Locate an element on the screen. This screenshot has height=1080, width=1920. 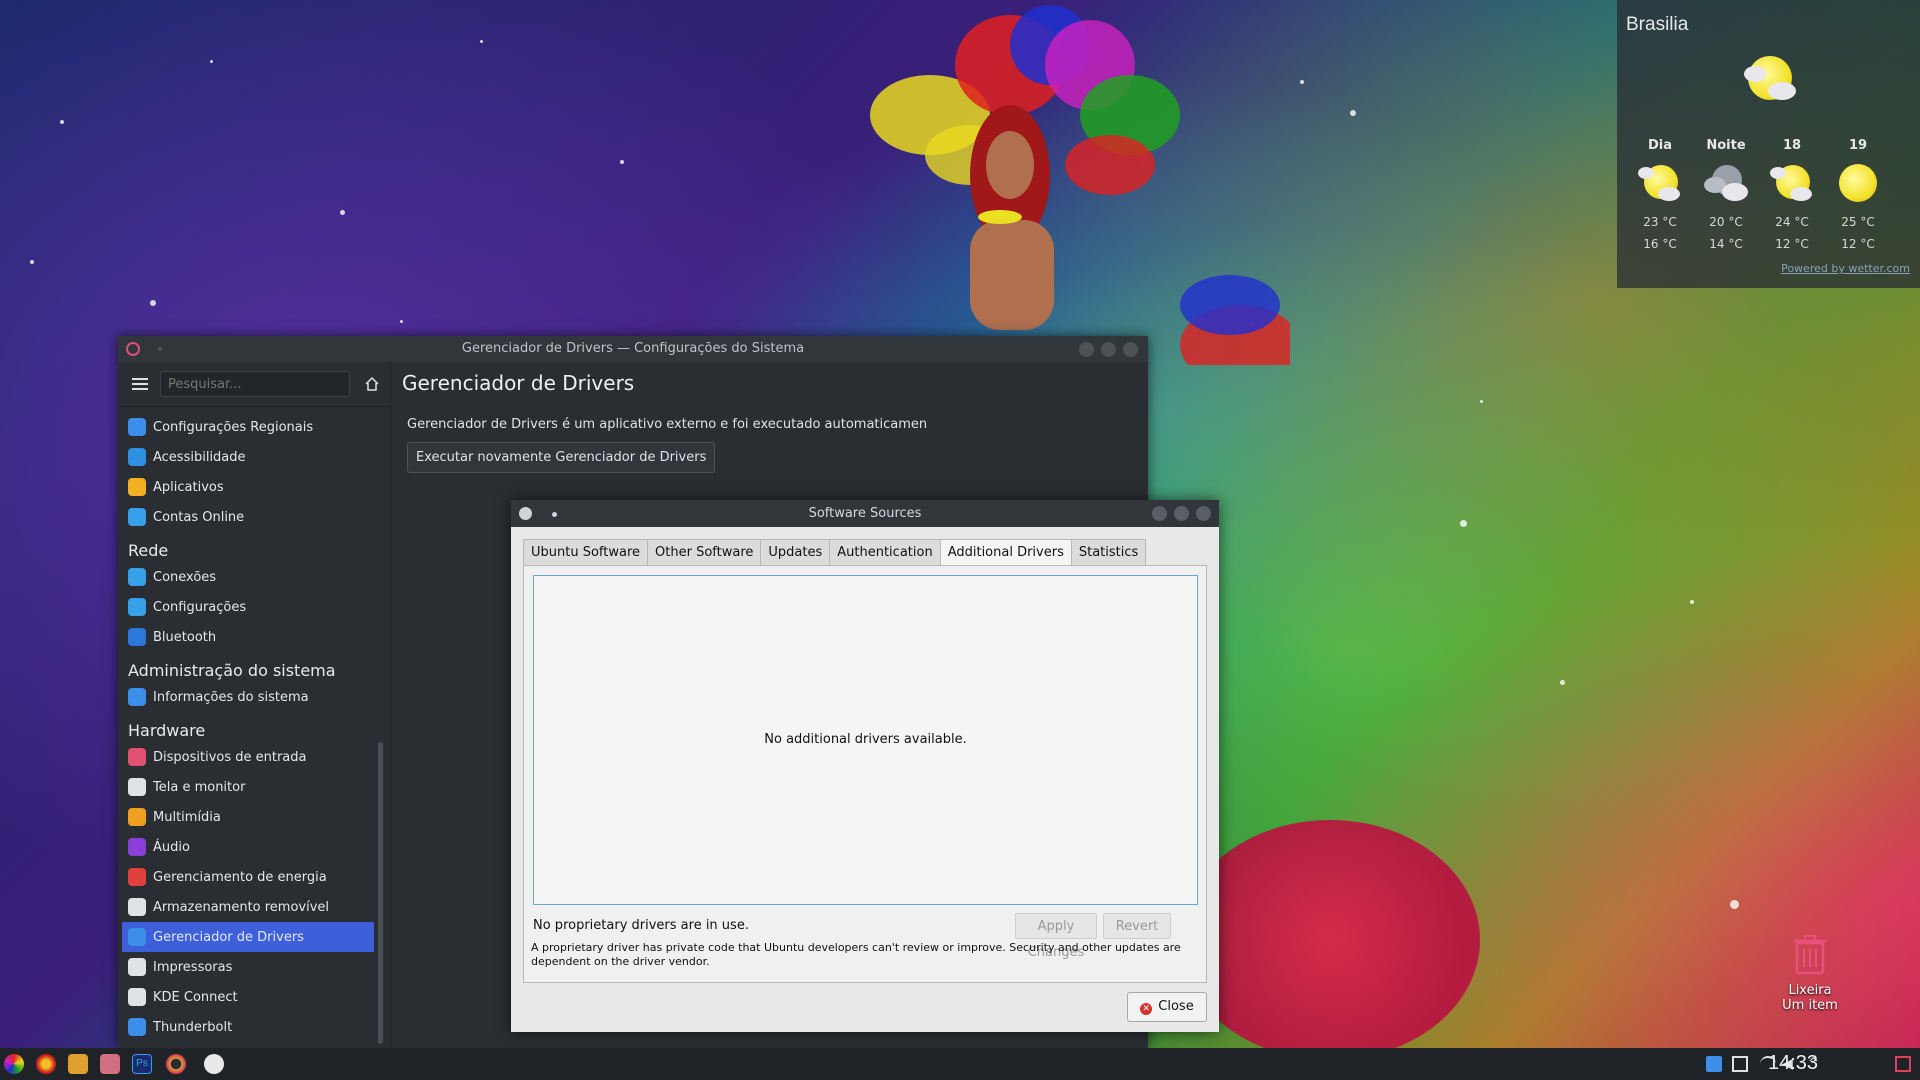
sidebar-item-conexoes: Conexões is located at coordinates (246, 577).